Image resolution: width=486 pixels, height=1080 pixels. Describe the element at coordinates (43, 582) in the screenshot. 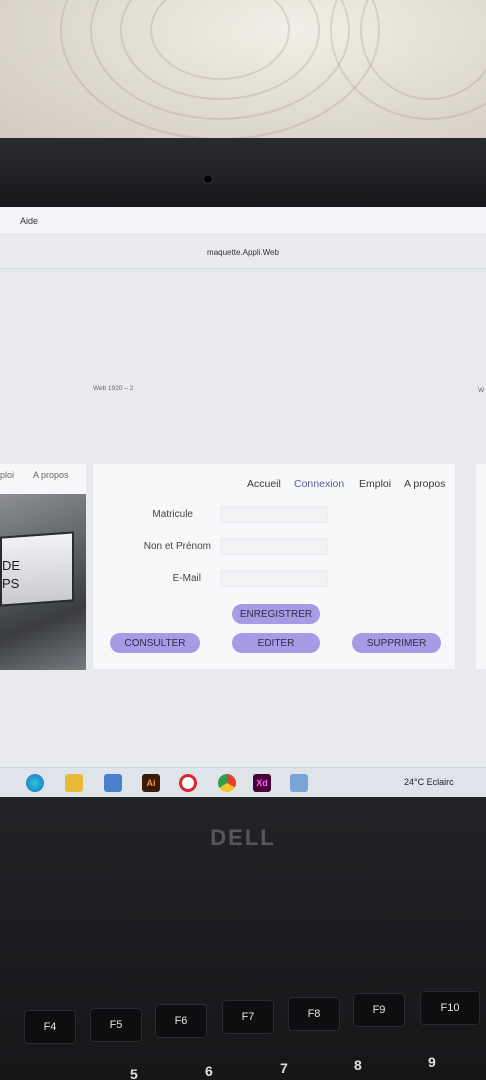

I see `hero-photo: DE PS` at that location.